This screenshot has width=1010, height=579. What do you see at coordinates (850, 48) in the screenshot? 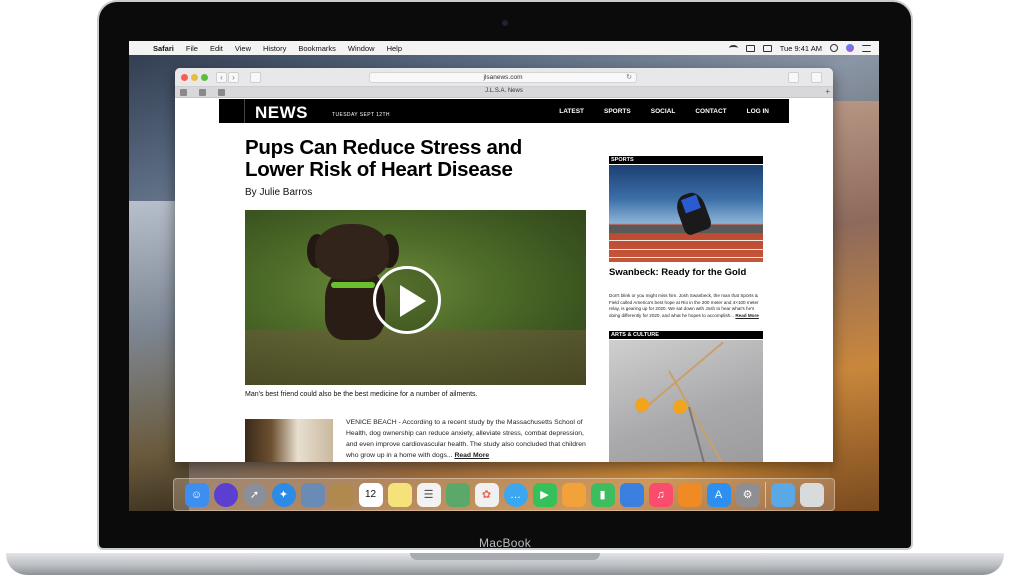
I see `siri-menu-icon` at bounding box center [850, 48].